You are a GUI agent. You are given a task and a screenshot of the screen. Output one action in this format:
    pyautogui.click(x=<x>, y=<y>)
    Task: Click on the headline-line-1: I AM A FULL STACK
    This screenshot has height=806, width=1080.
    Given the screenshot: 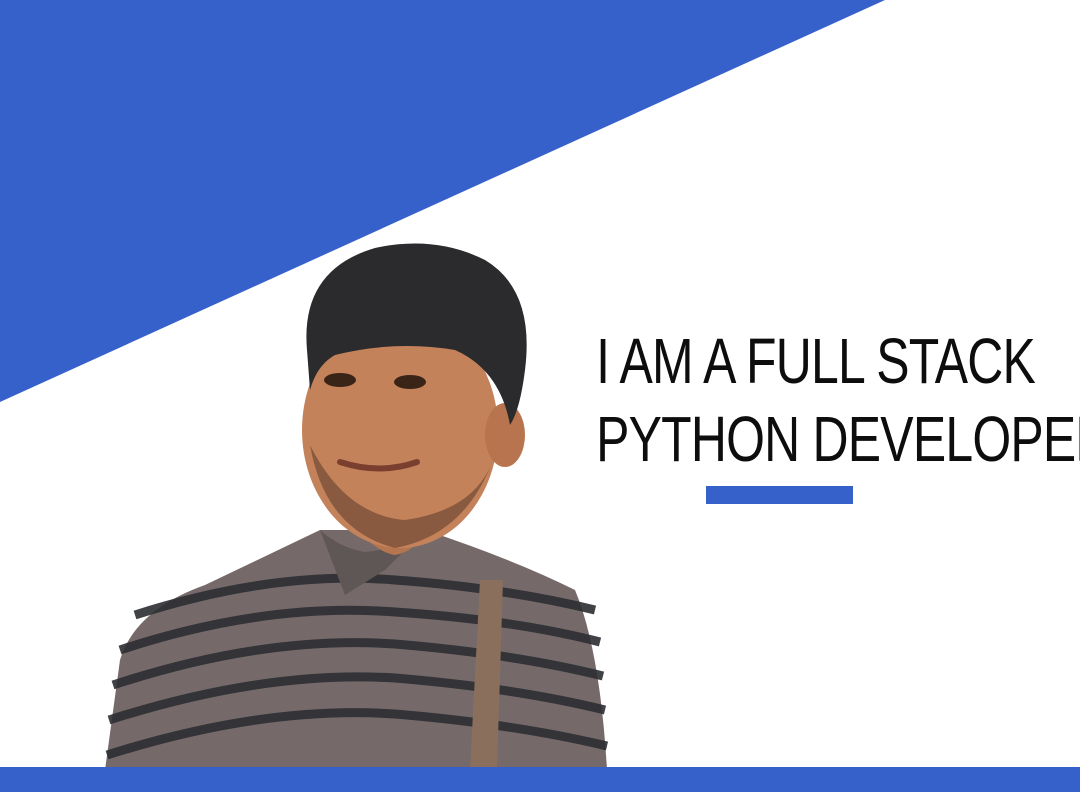 What is the action you would take?
    pyautogui.click(x=816, y=361)
    